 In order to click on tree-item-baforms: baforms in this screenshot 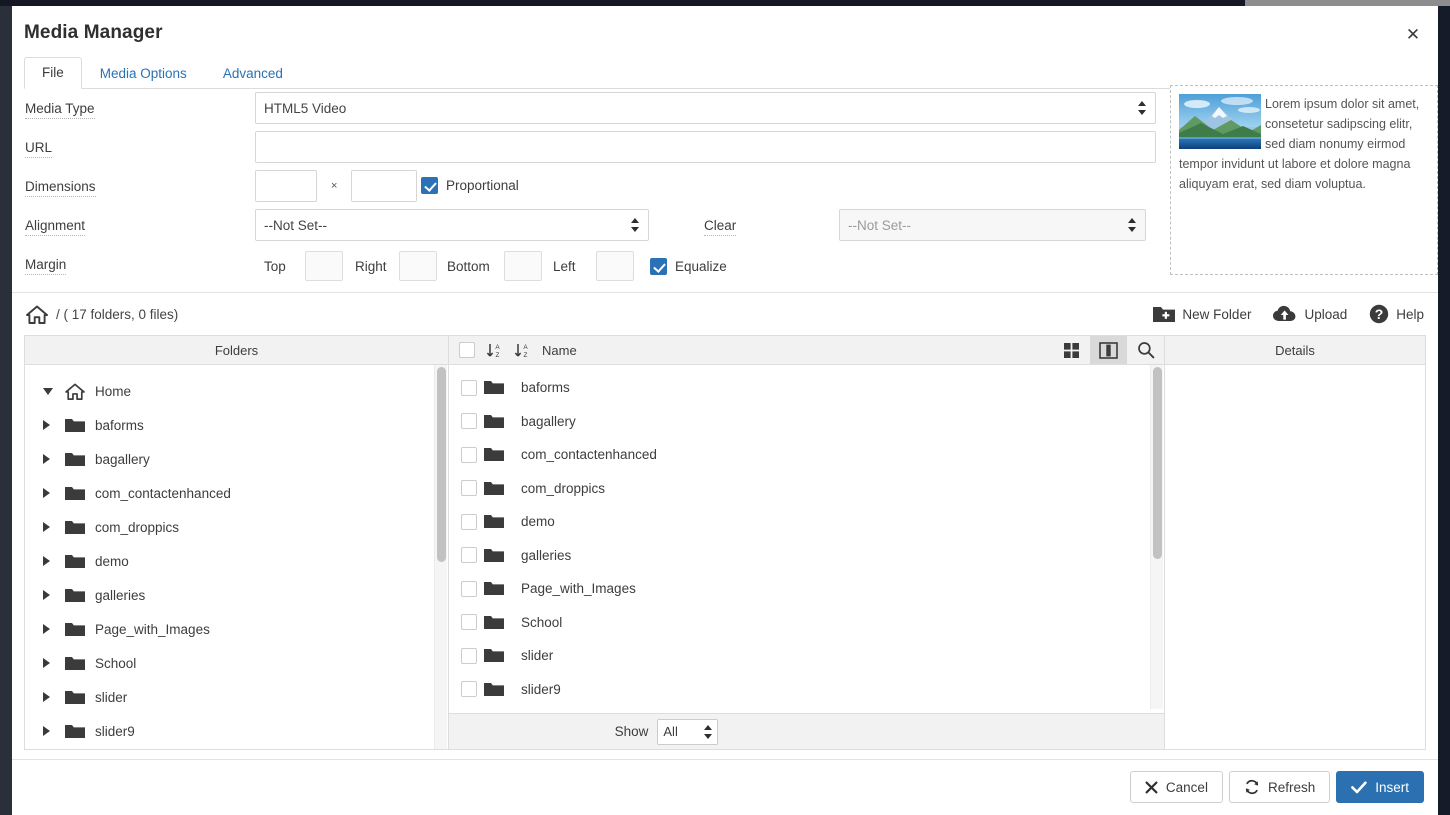, I will do `click(236, 425)`.